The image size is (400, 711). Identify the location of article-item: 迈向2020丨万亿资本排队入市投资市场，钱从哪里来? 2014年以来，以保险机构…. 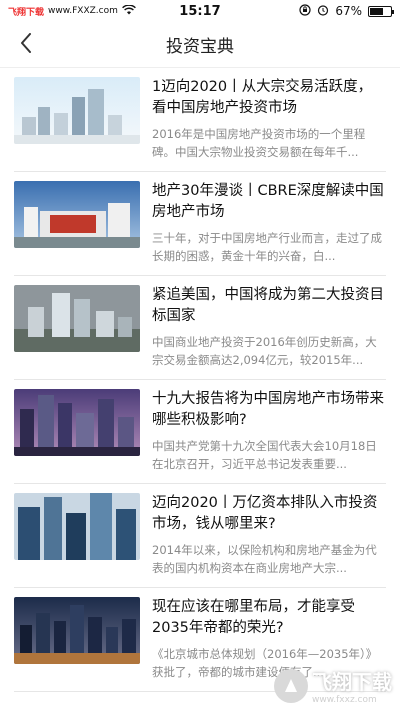
(200, 536).